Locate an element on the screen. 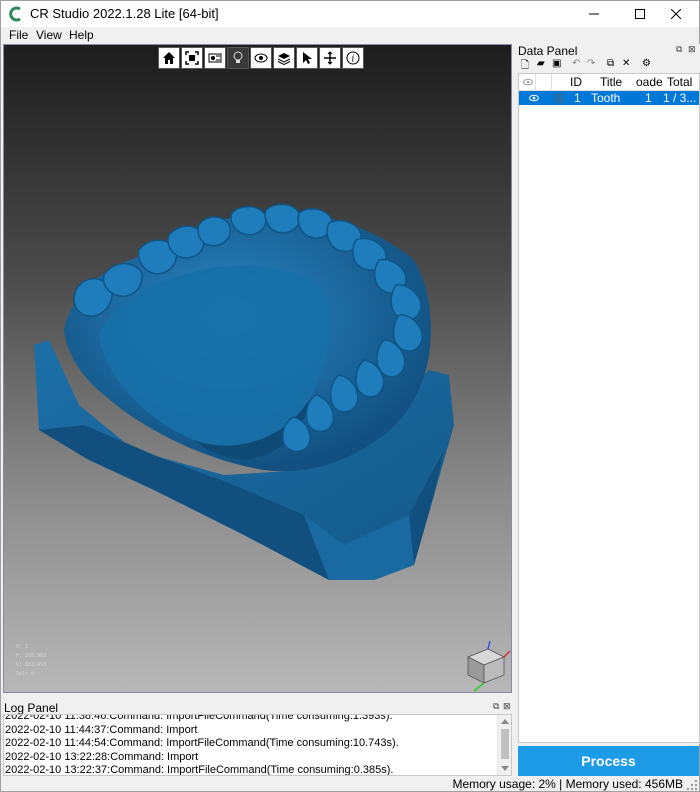 This screenshot has width=700, height=792. visibility-button is located at coordinates (261, 58).